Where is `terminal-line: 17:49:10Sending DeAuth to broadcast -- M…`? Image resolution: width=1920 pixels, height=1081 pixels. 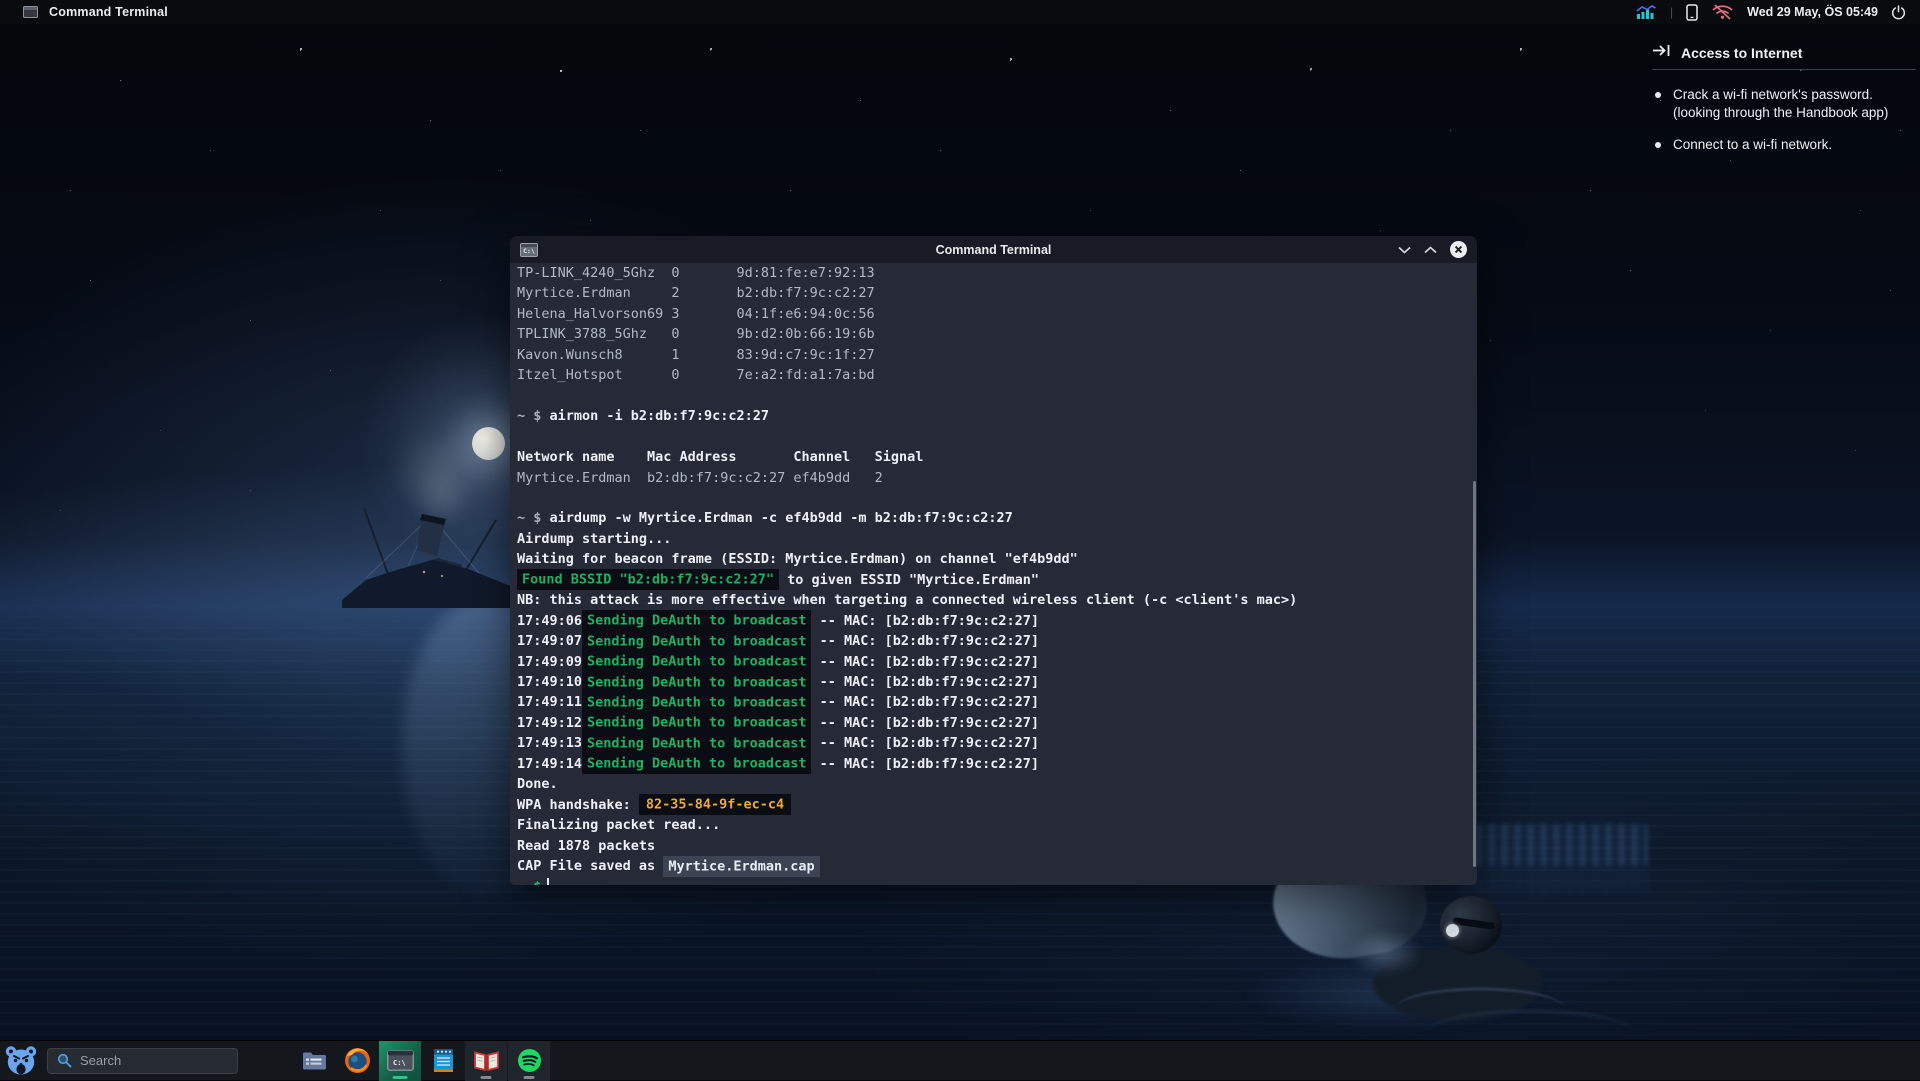 terminal-line: 17:49:10Sending DeAuth to broadcast -- M… is located at coordinates (997, 682).